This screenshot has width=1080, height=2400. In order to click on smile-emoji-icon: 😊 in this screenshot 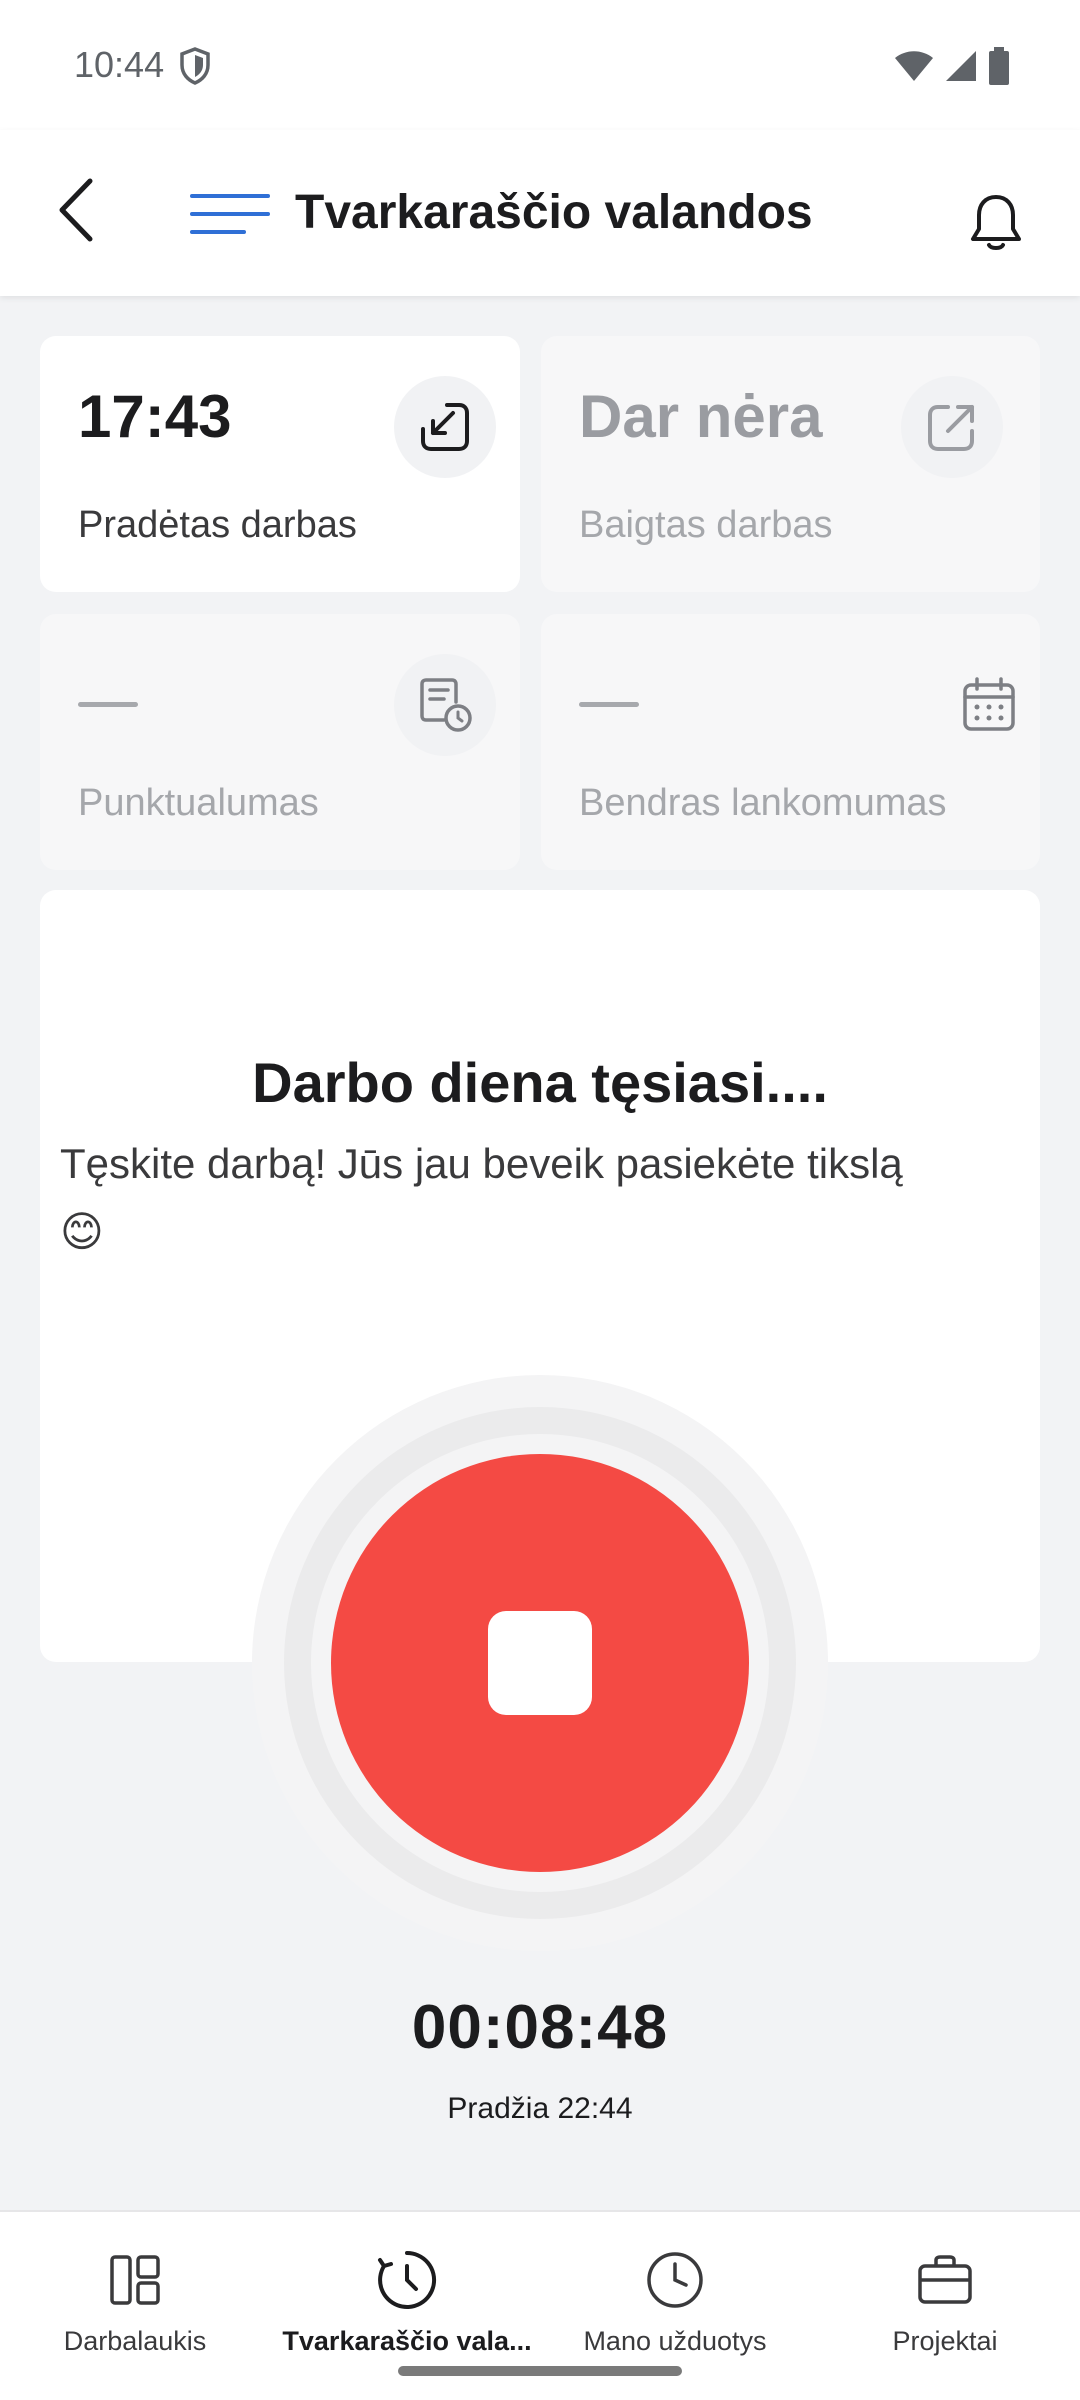, I will do `click(82, 1231)`.